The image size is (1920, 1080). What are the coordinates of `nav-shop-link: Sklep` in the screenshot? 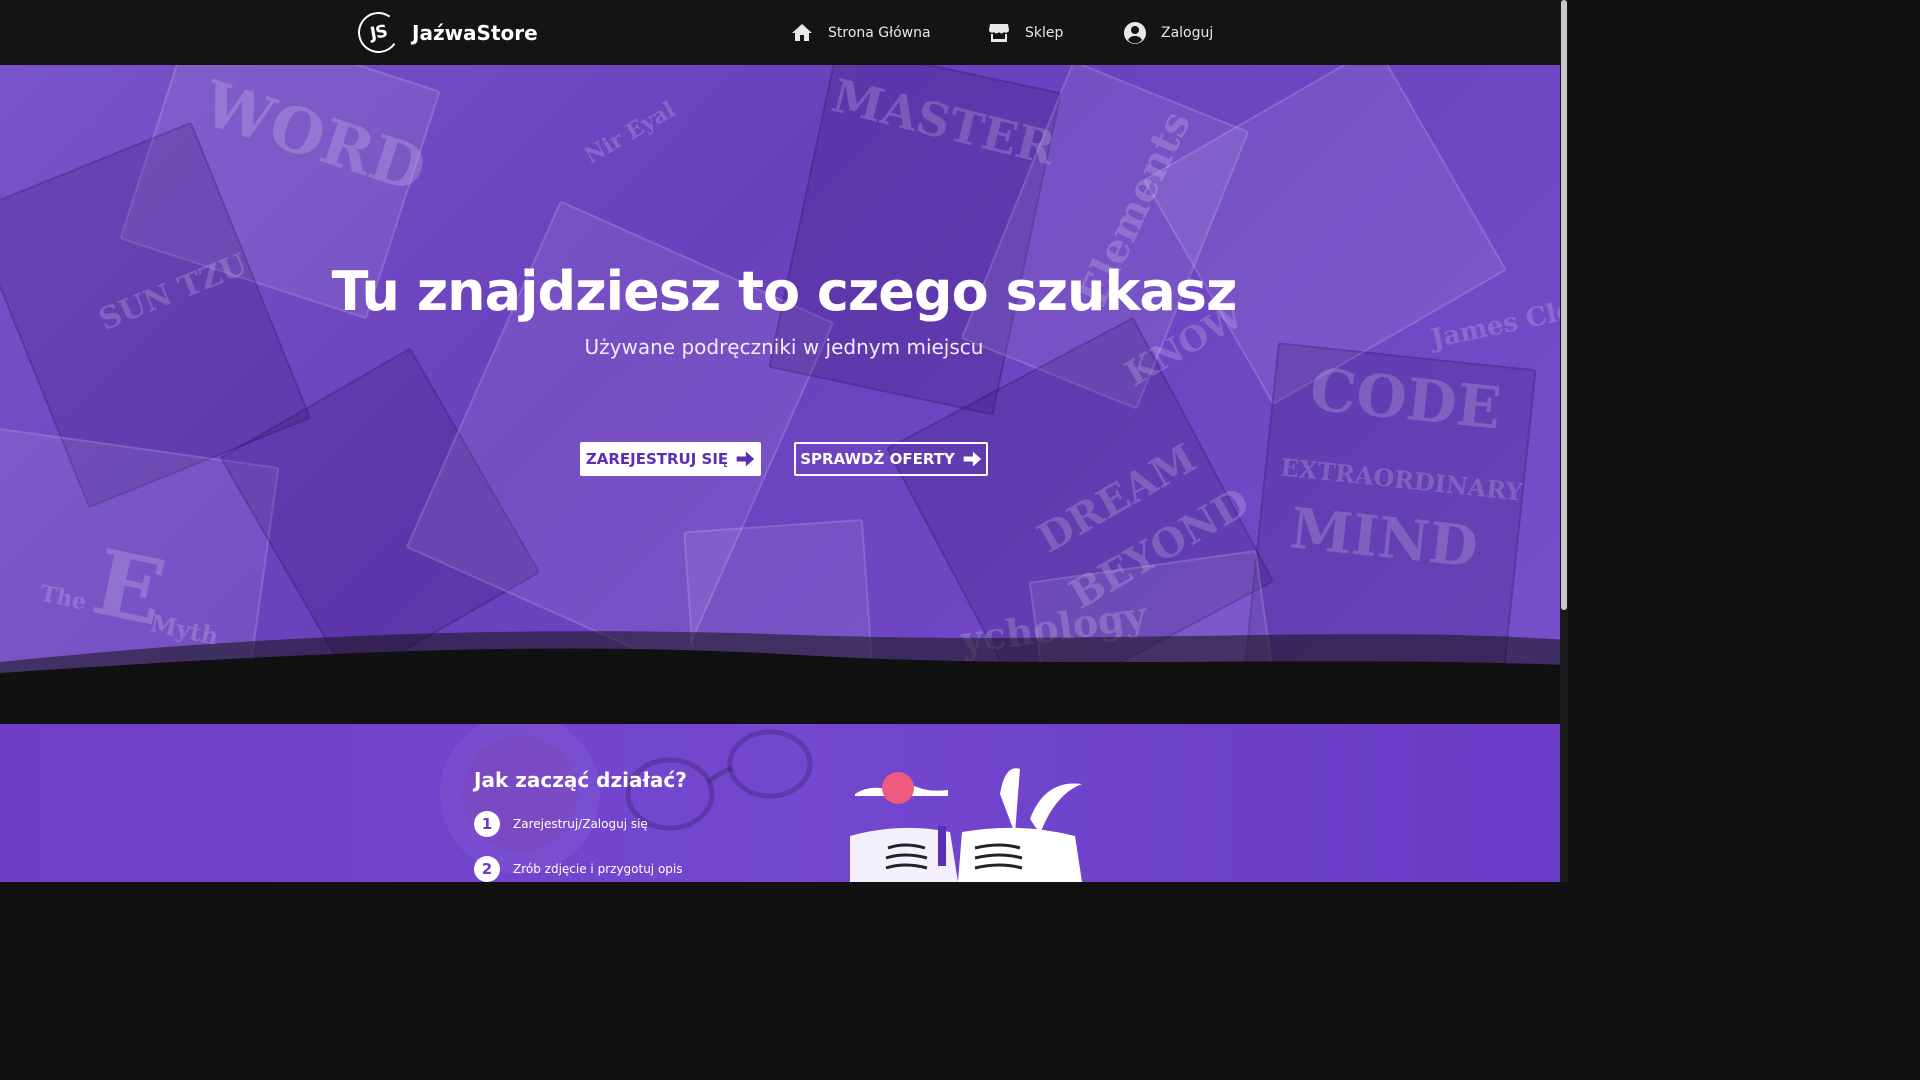 It's located at (1025, 33).